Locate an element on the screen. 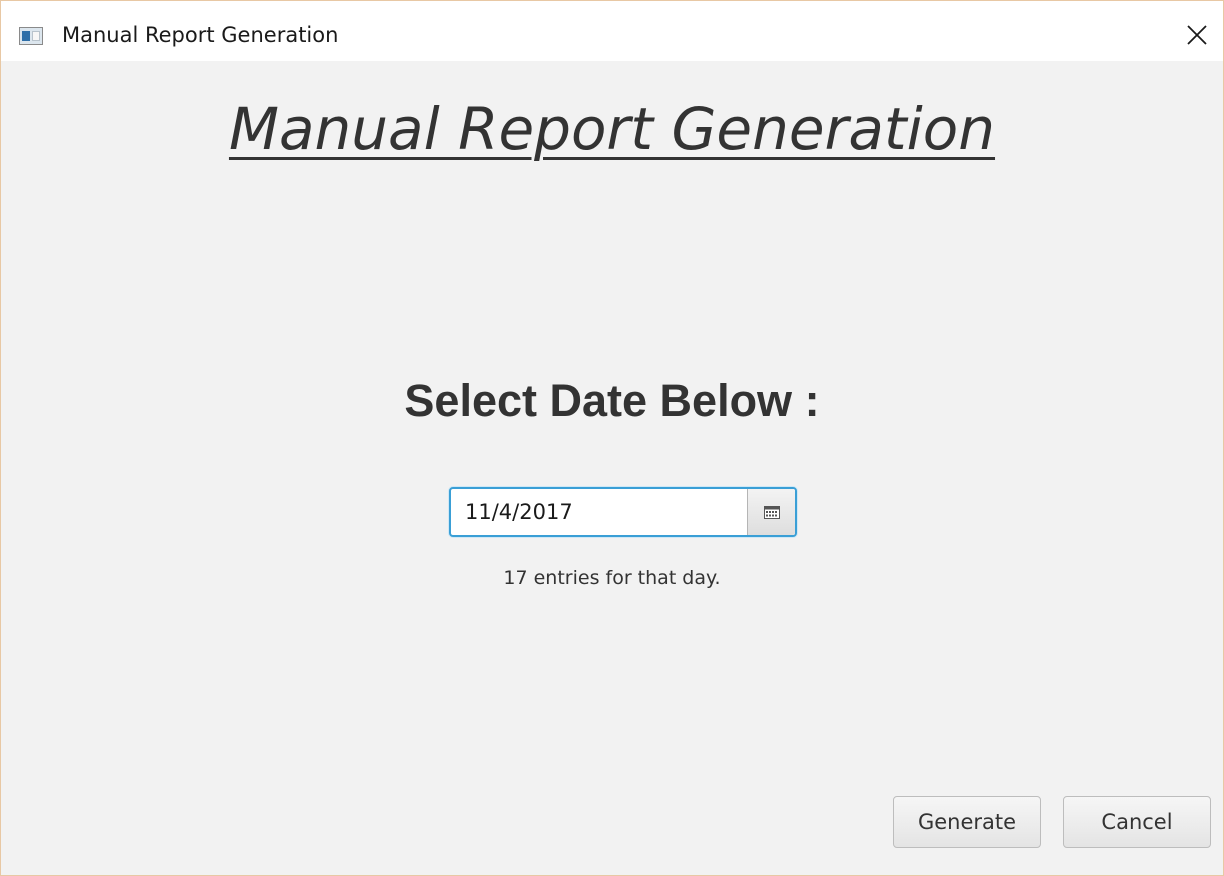  title-bar: Manual Report Generation is located at coordinates (612, 31).